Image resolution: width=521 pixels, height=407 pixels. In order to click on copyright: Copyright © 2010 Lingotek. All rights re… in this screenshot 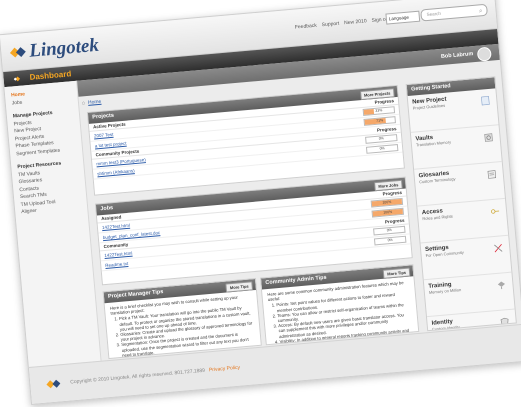, I will do `click(155, 375)`.